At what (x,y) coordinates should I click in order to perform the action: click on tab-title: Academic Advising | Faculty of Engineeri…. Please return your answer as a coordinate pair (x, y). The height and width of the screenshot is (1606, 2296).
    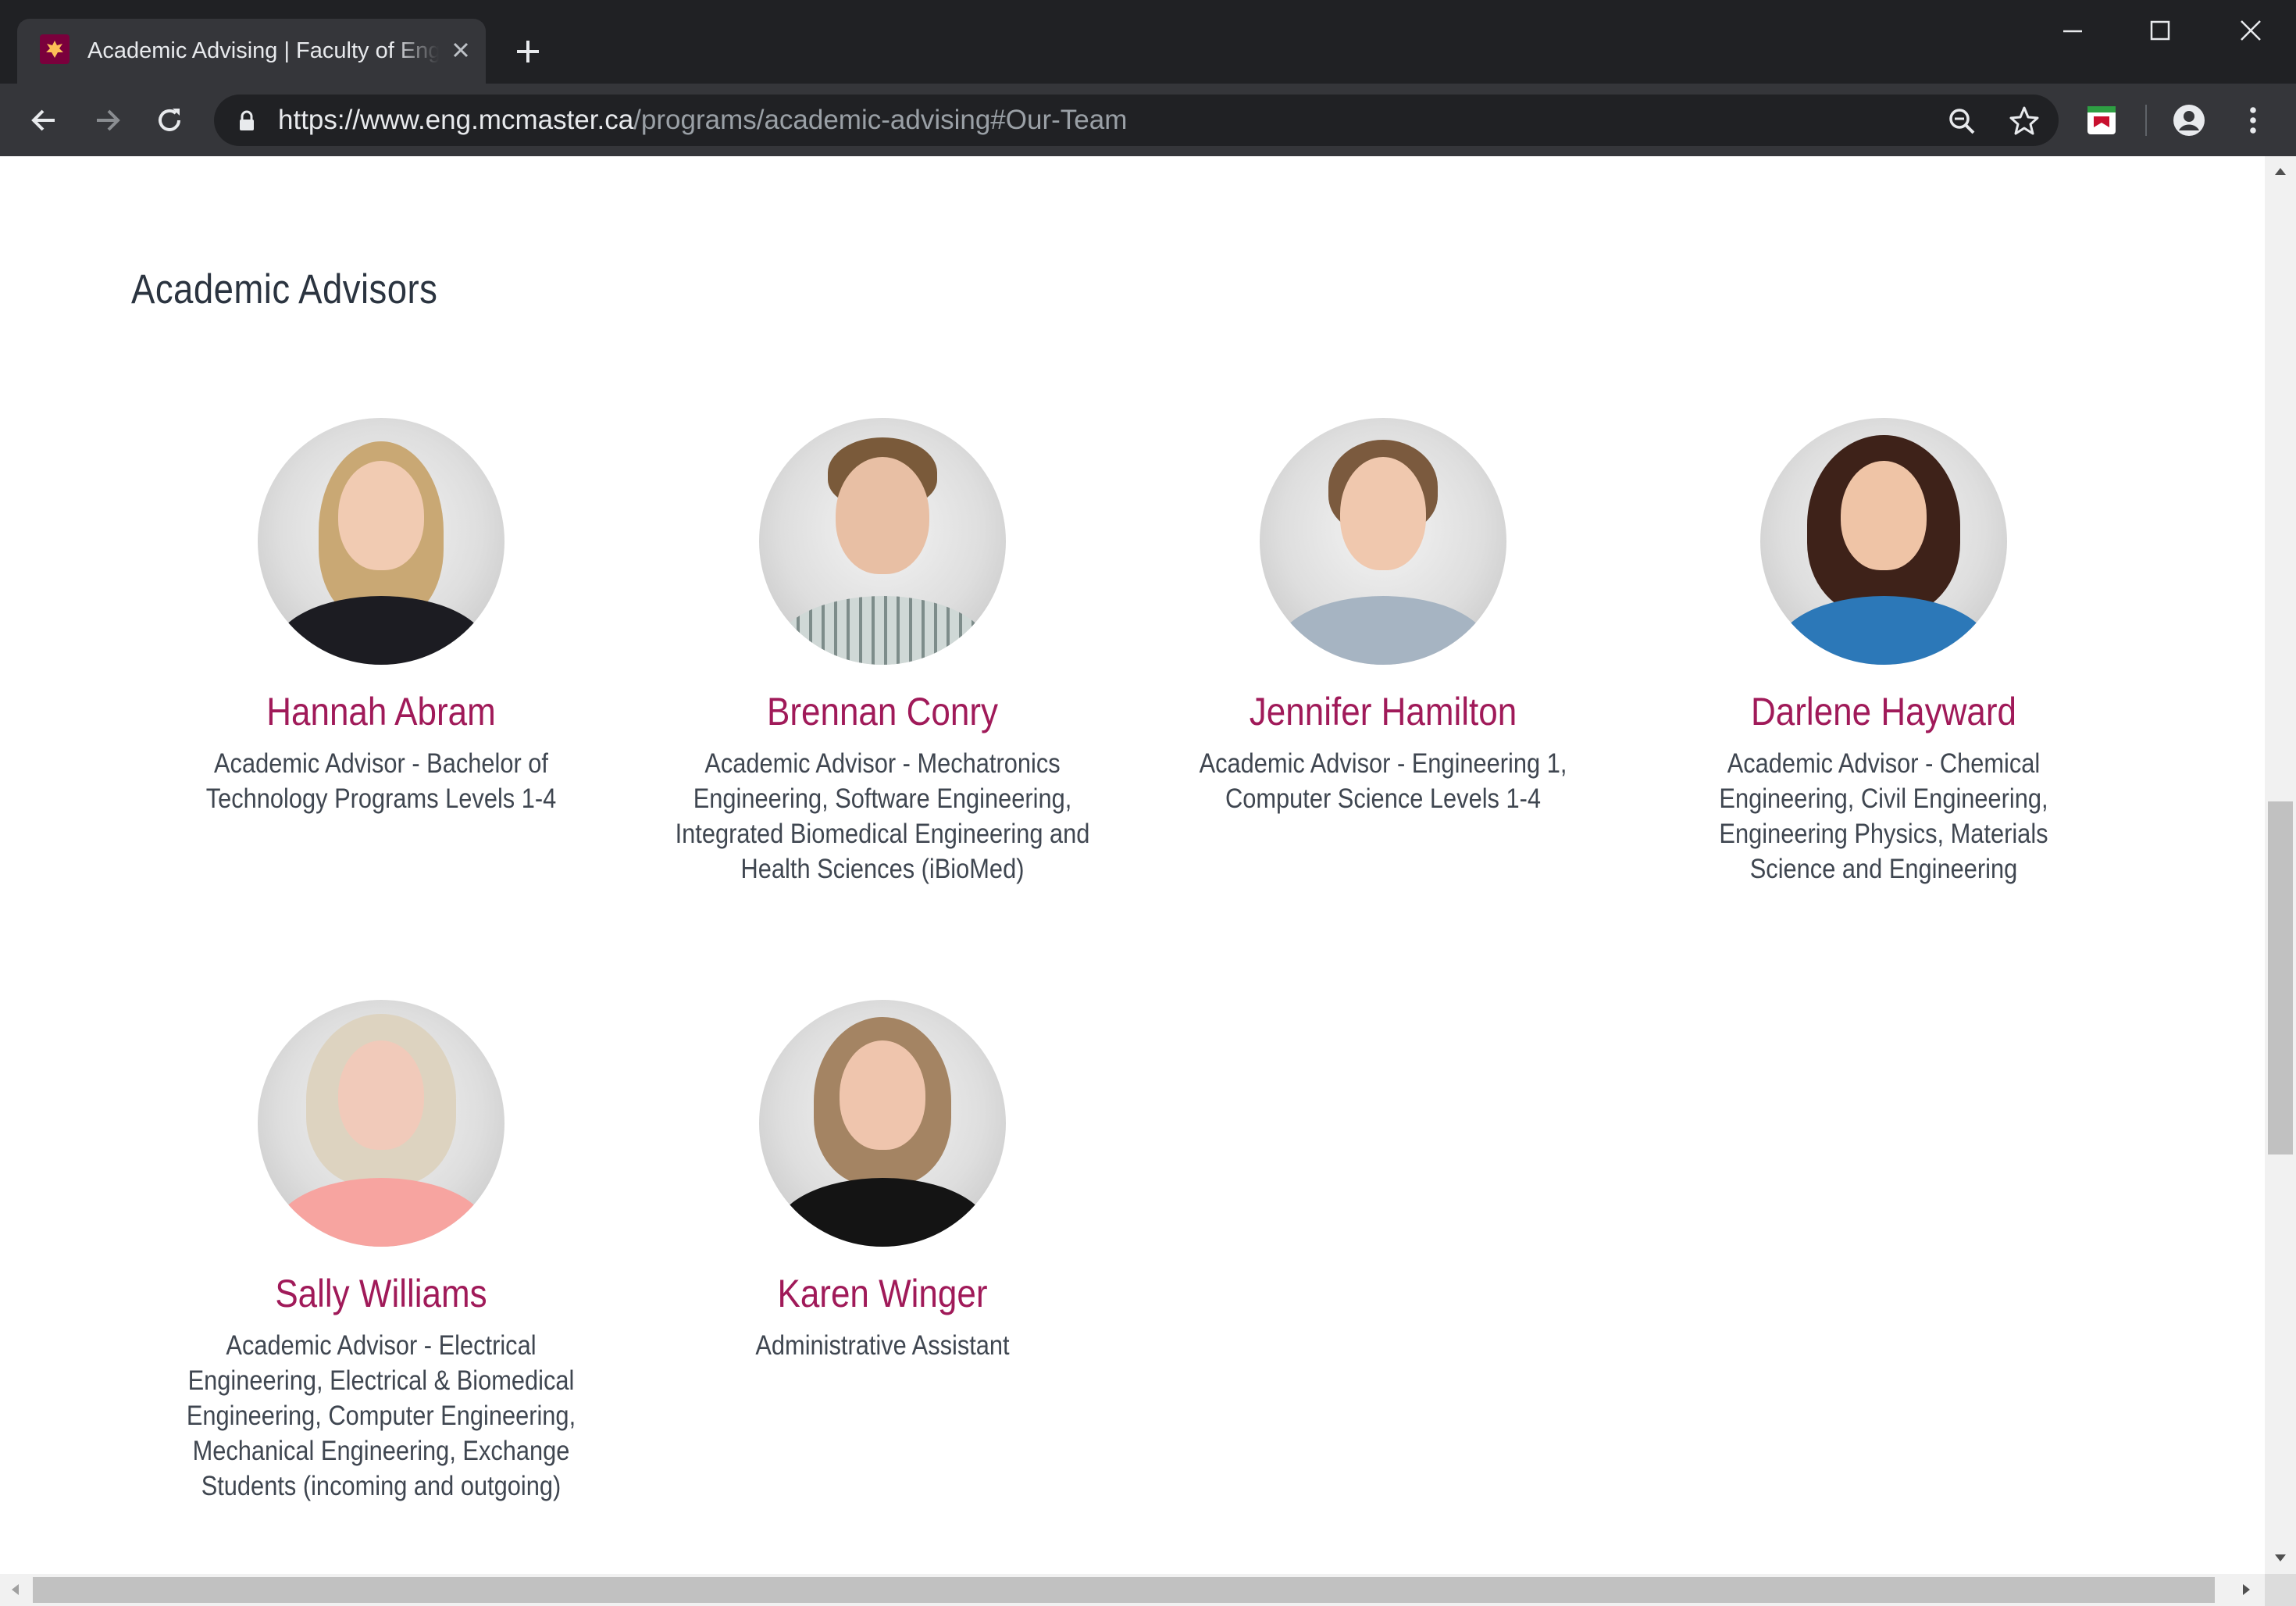
    Looking at the image, I should click on (263, 50).